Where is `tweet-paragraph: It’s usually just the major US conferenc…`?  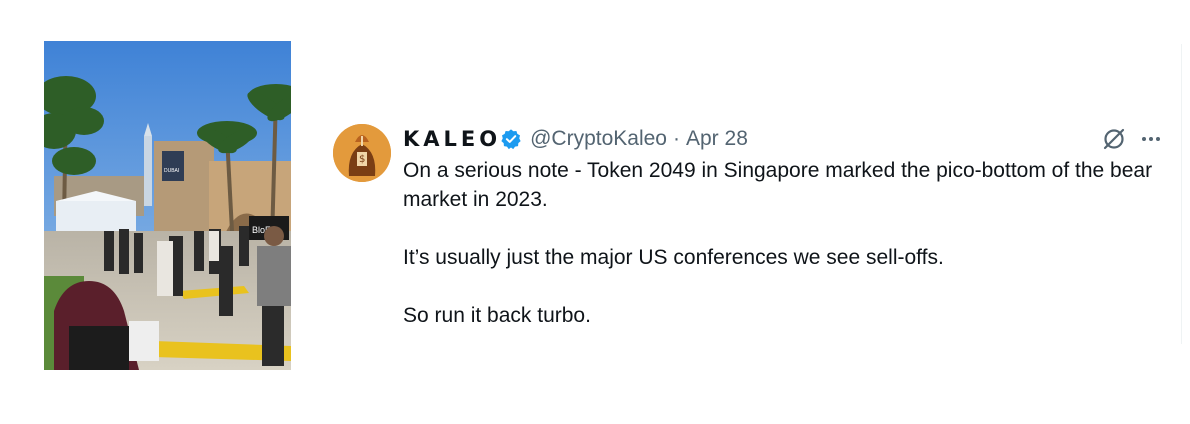 tweet-paragraph: It’s usually just the major US conferenc… is located at coordinates (673, 257).